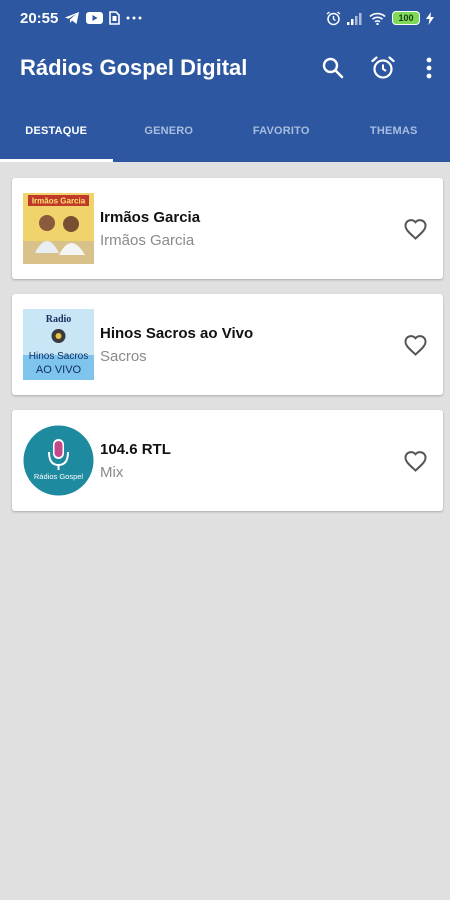 This screenshot has width=450, height=900. I want to click on station-thumbnail: Irmãos Garcia, so click(58, 228).